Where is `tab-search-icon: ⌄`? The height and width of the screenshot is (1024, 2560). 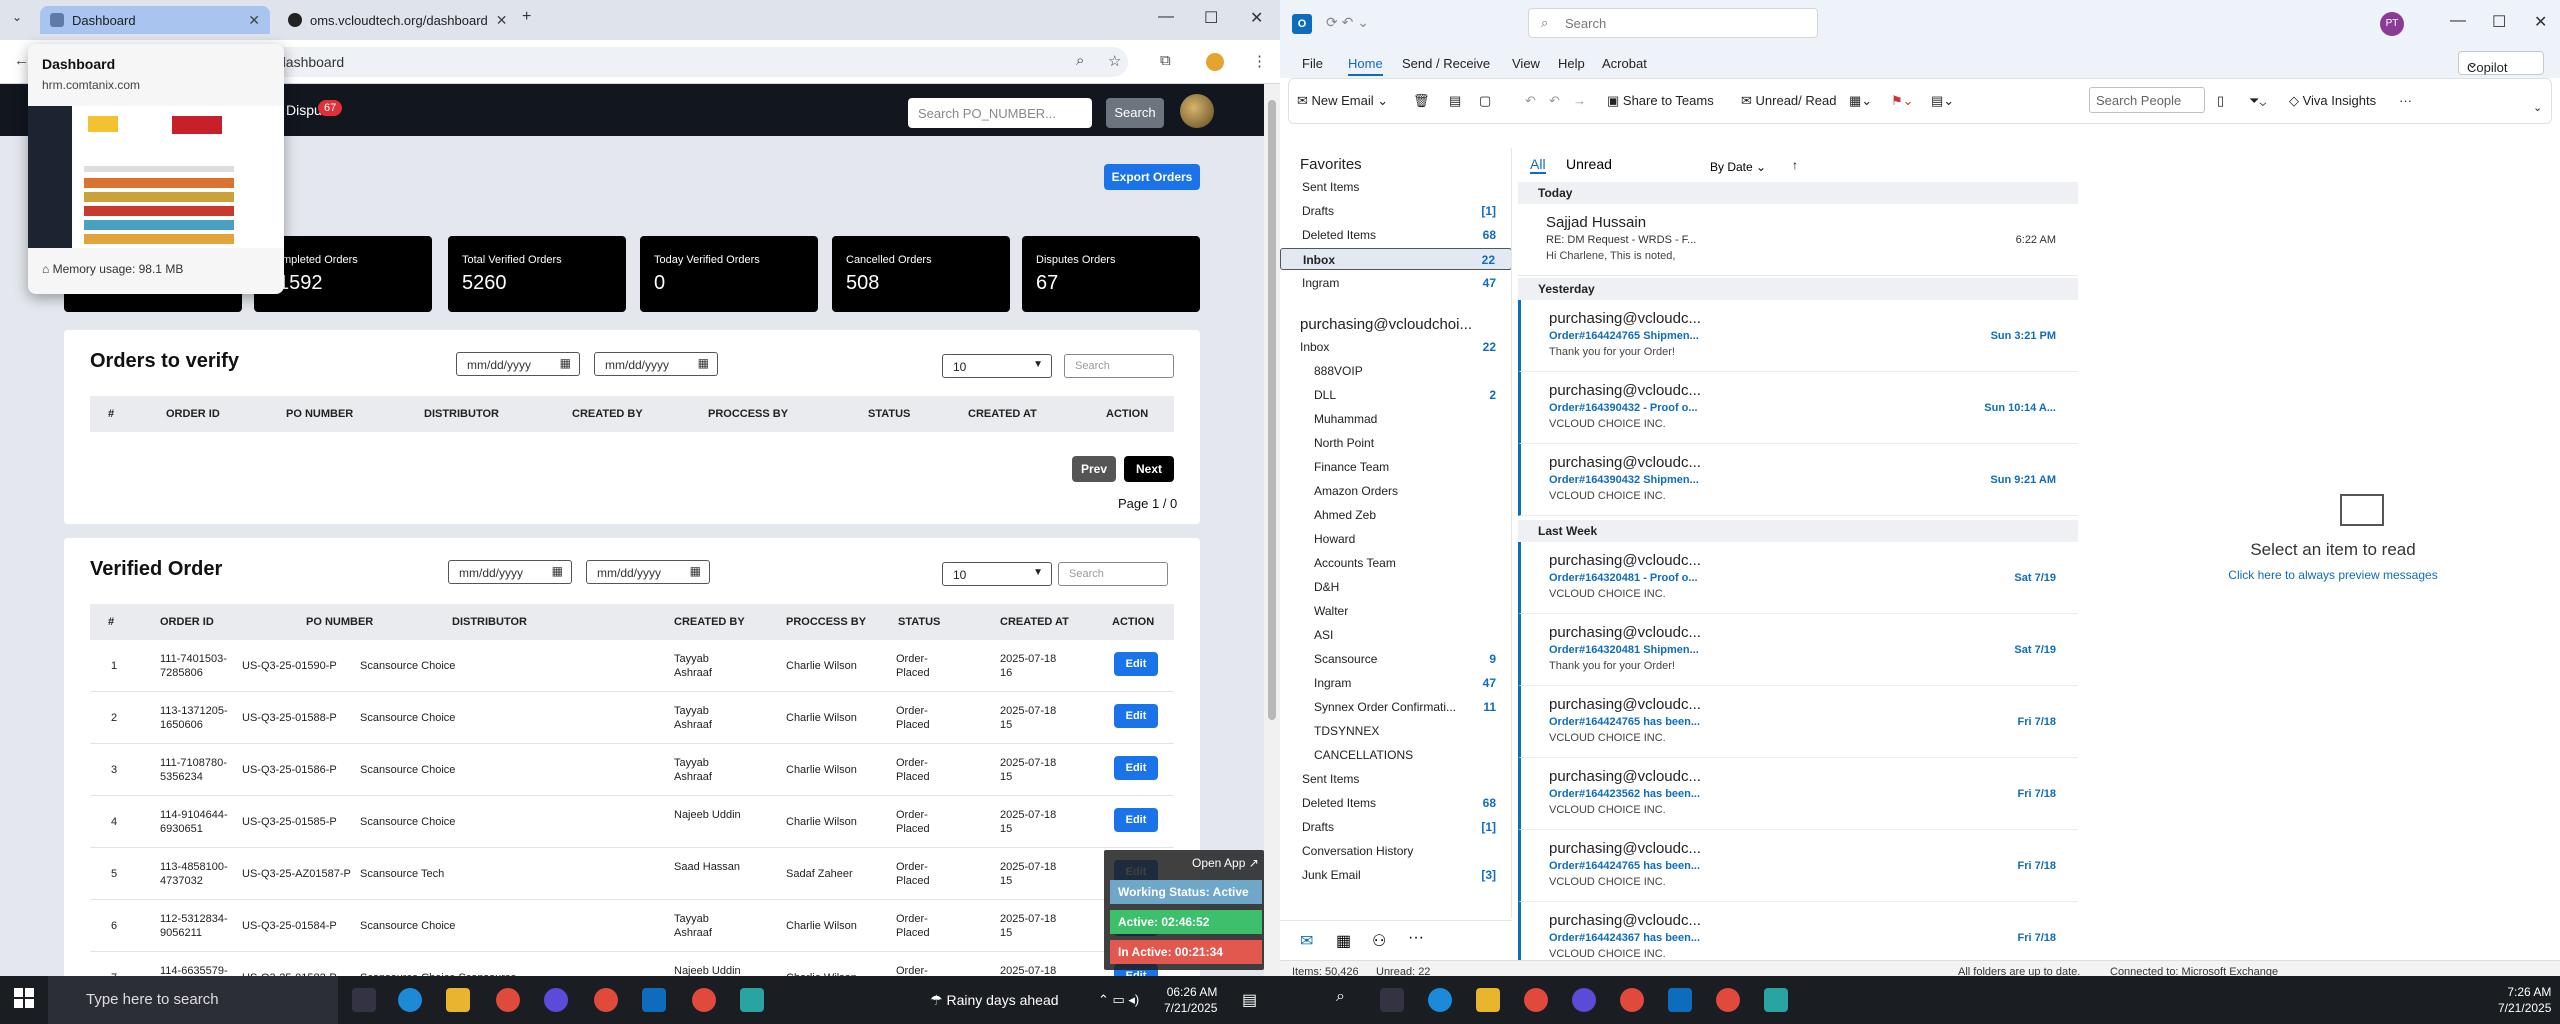
tab-search-icon: ⌄ is located at coordinates (17, 17).